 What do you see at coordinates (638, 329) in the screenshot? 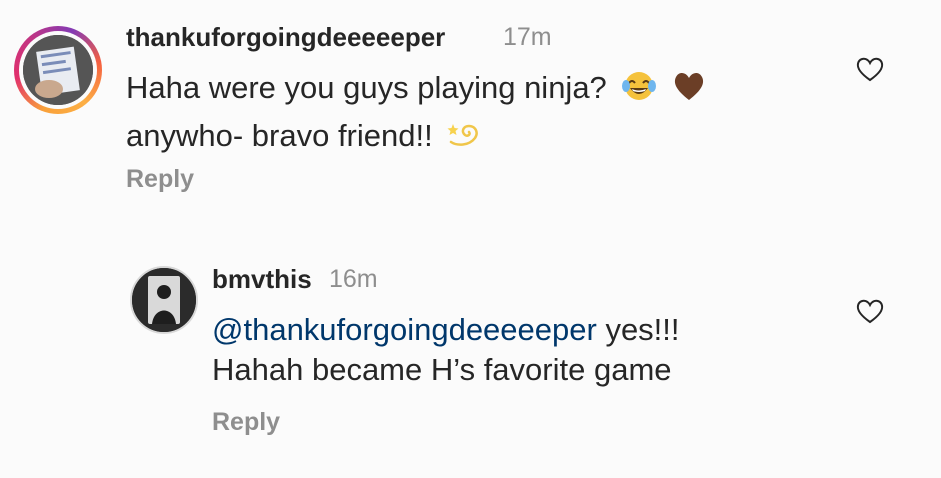
I see `reply-text: yes!!!` at bounding box center [638, 329].